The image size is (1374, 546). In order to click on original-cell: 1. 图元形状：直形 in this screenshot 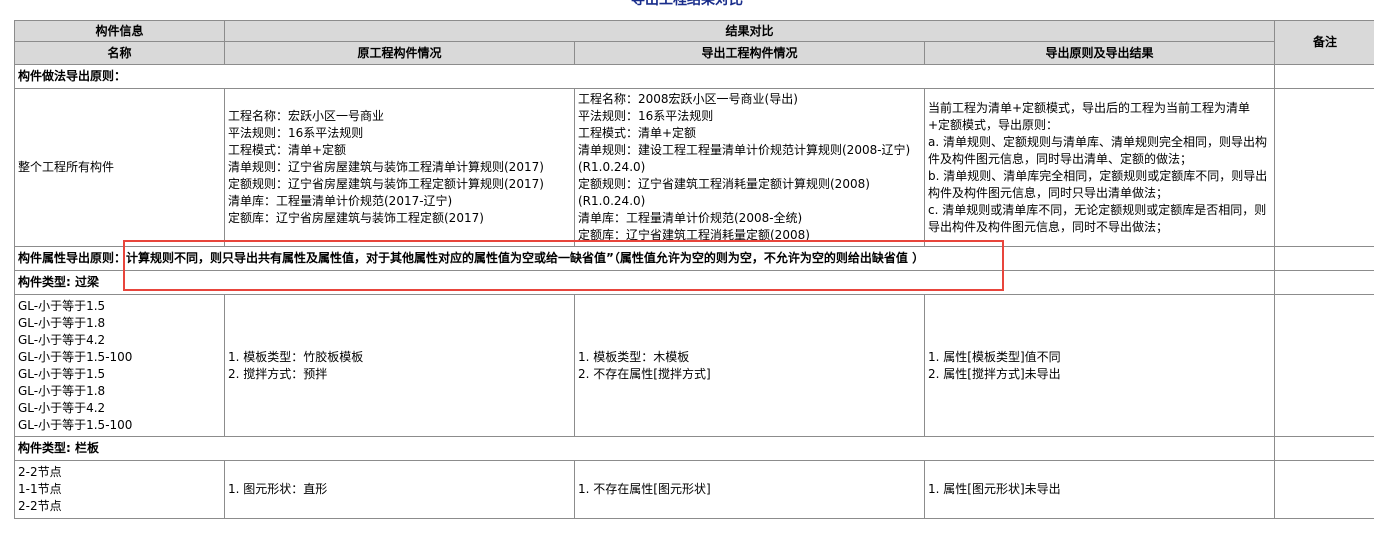, I will do `click(399, 489)`.